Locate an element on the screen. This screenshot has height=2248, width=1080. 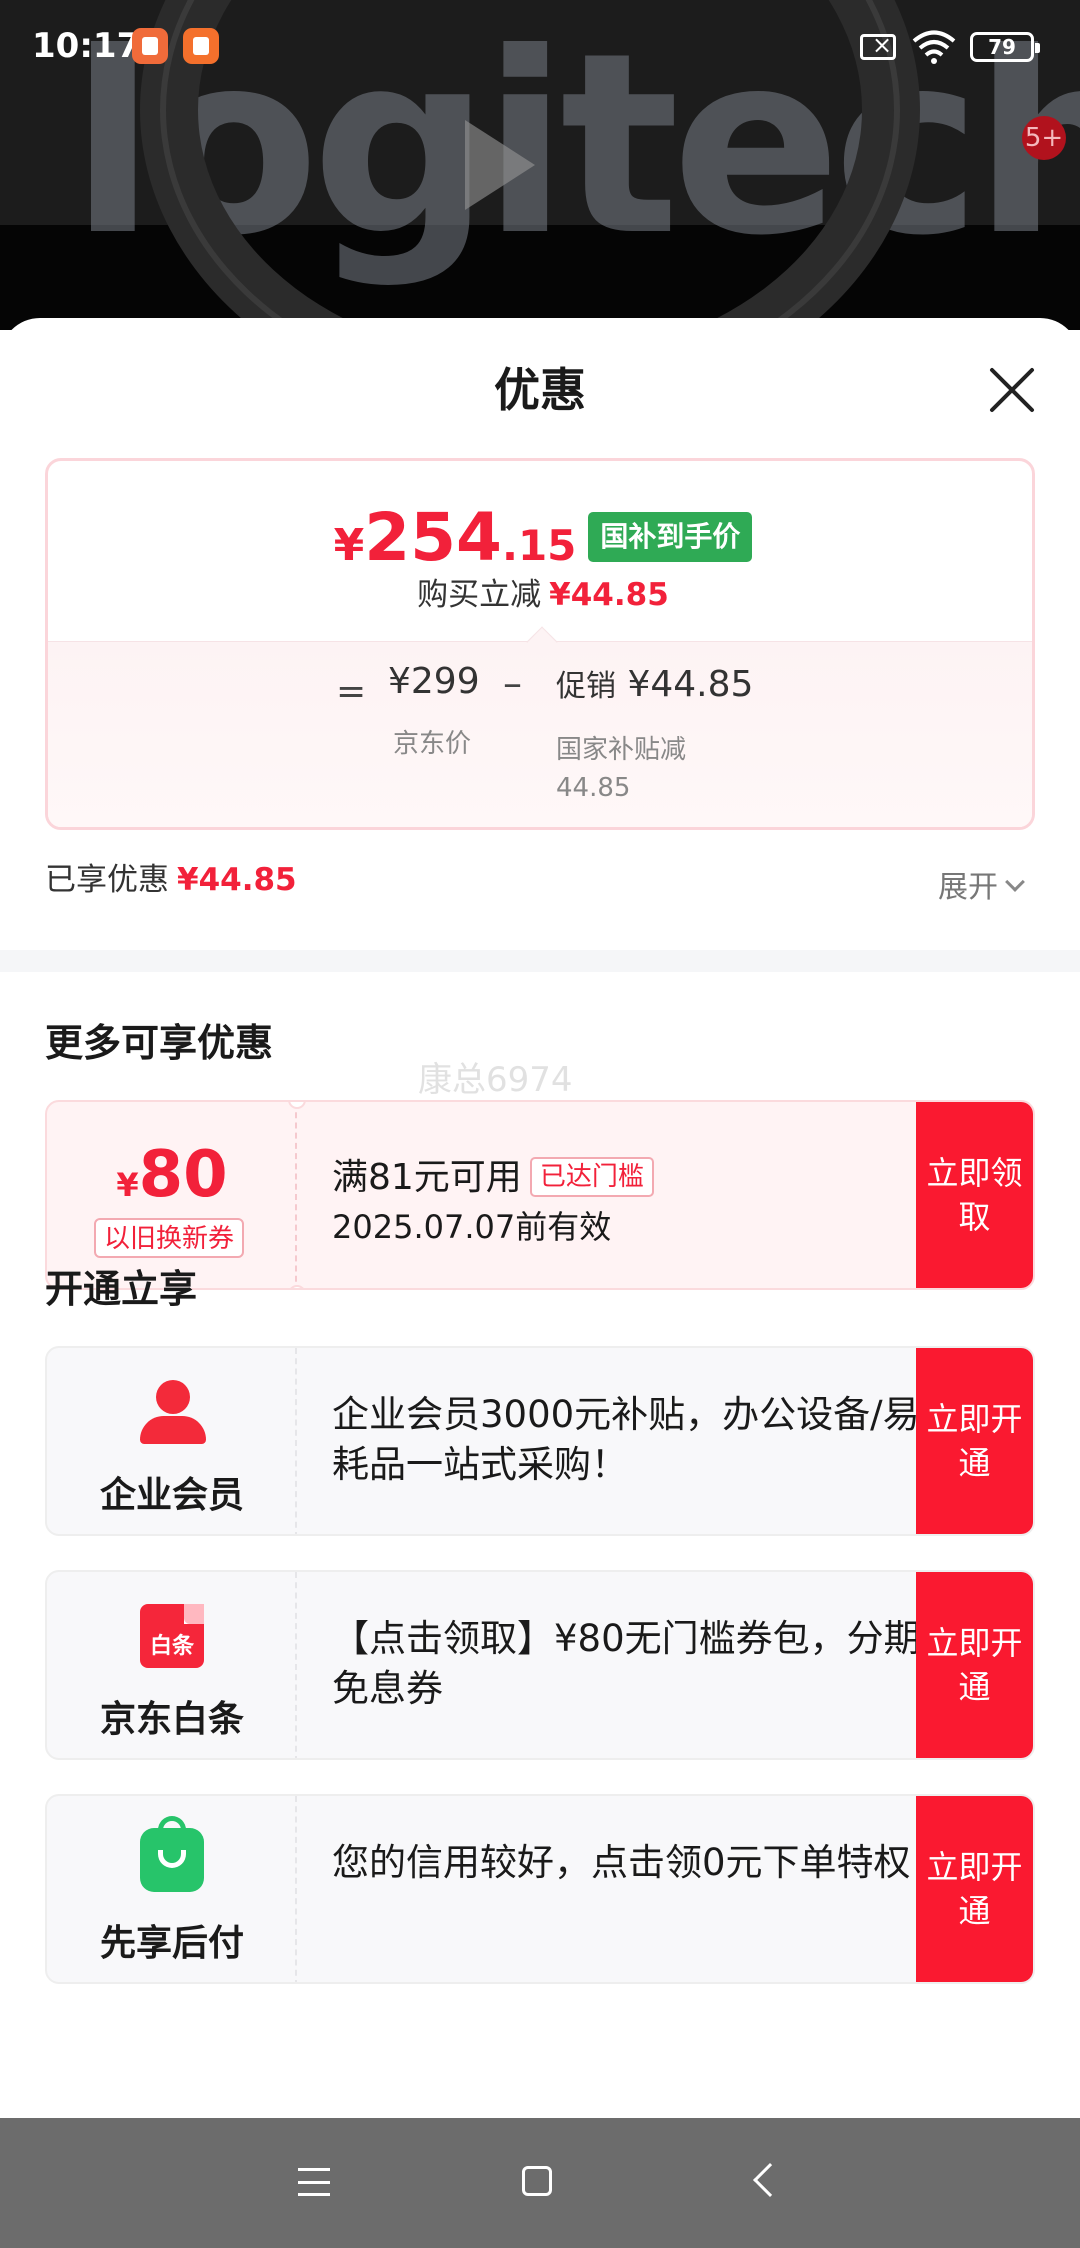
play-icon is located at coordinates (500, 165).